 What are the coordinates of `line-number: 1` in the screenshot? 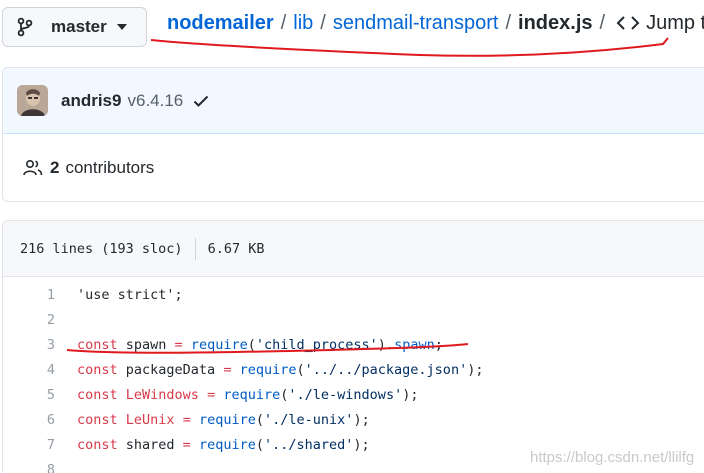 It's located at (29, 295).